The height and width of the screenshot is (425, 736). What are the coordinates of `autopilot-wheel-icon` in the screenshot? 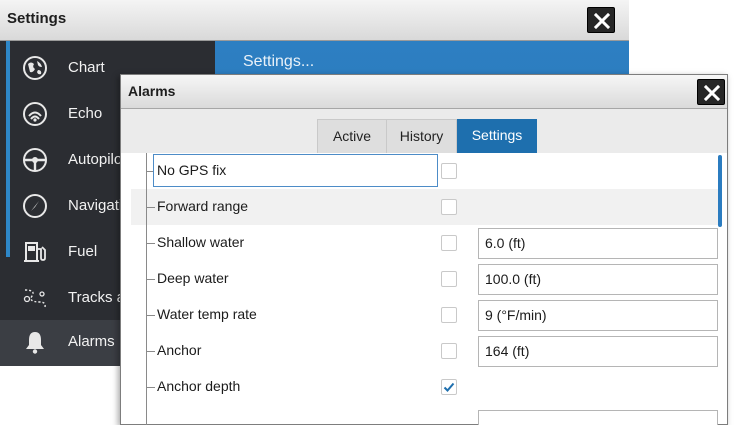 It's located at (35, 160).